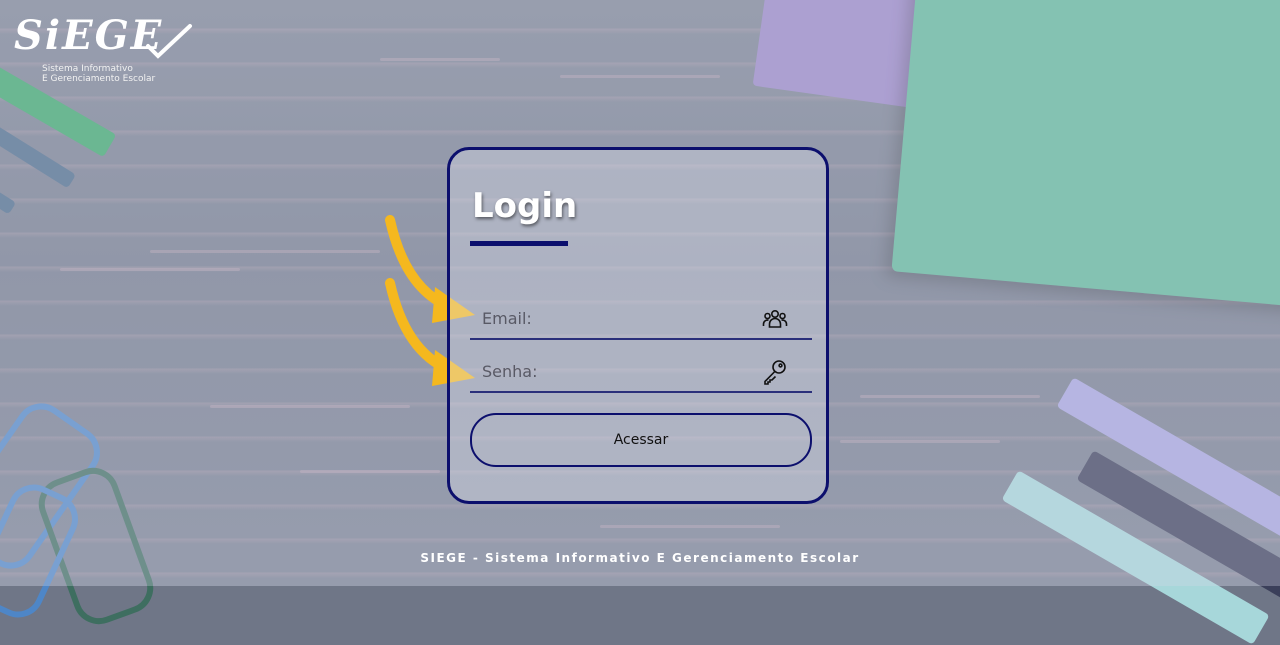 The image size is (1280, 645). What do you see at coordinates (622, 371) in the screenshot?
I see `password-input` at bounding box center [622, 371].